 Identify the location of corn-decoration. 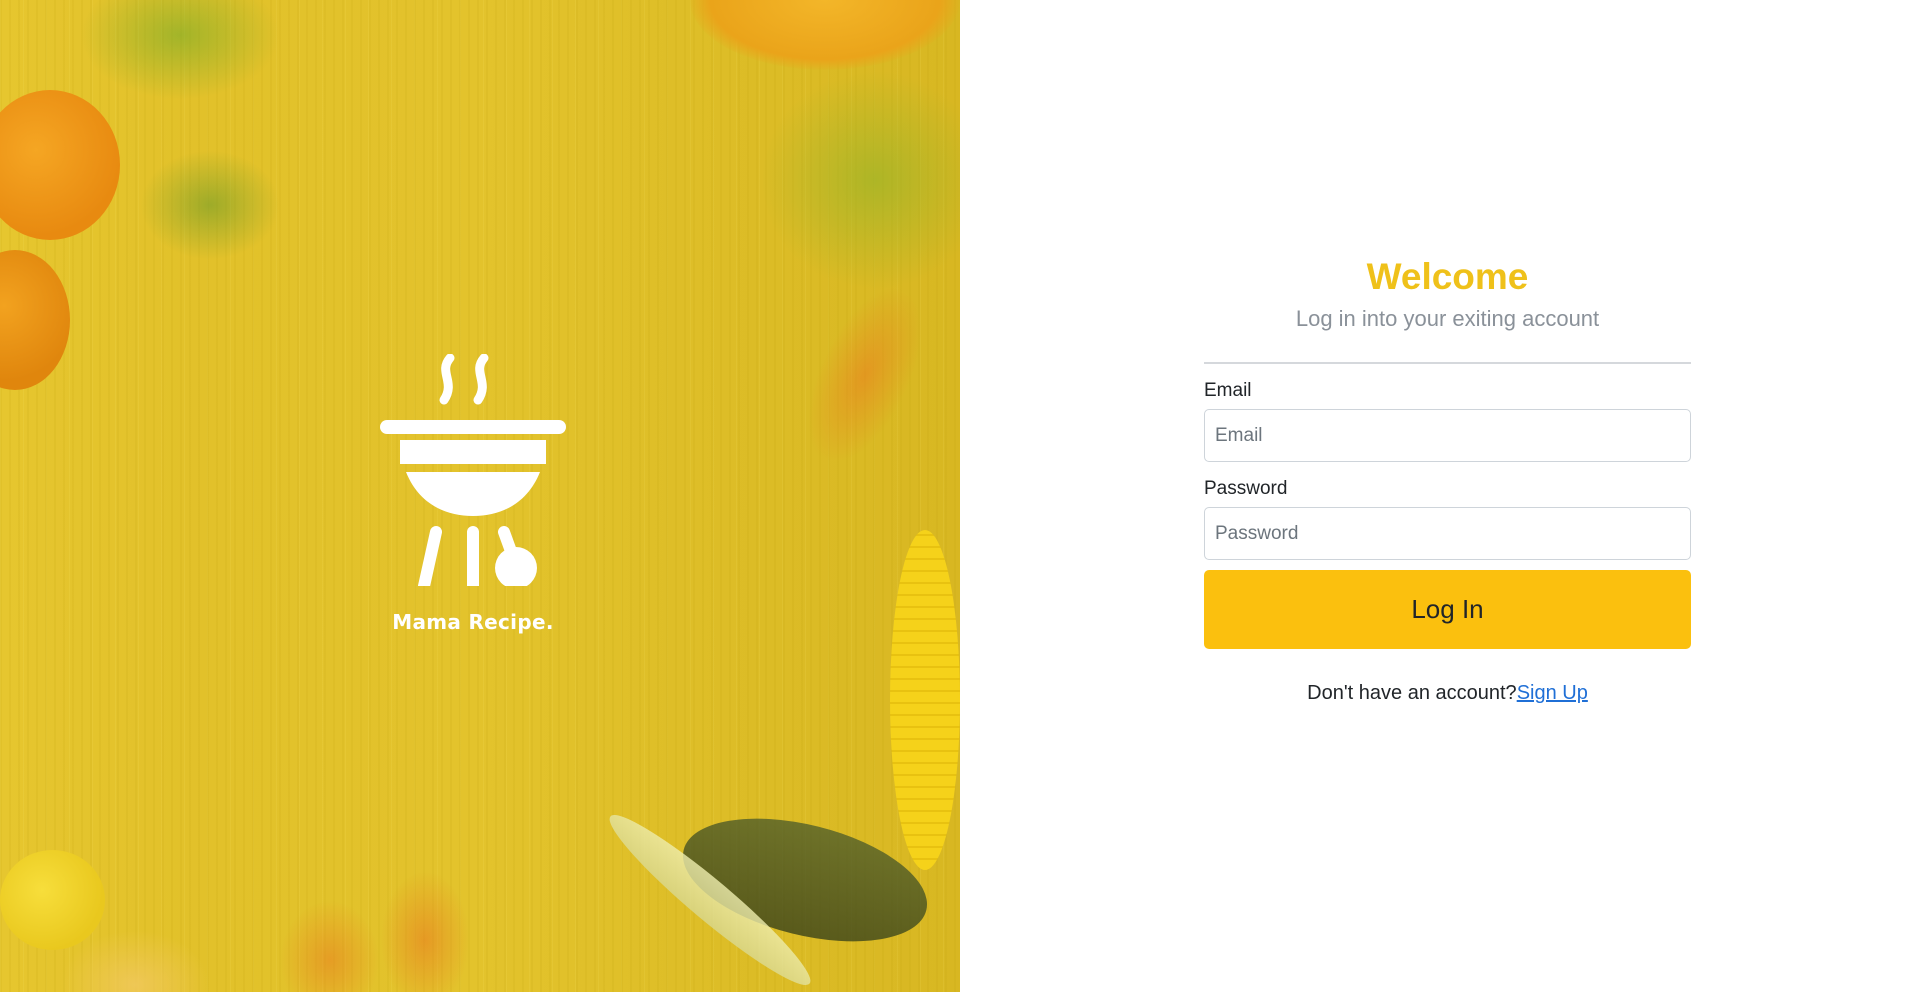
(925, 700).